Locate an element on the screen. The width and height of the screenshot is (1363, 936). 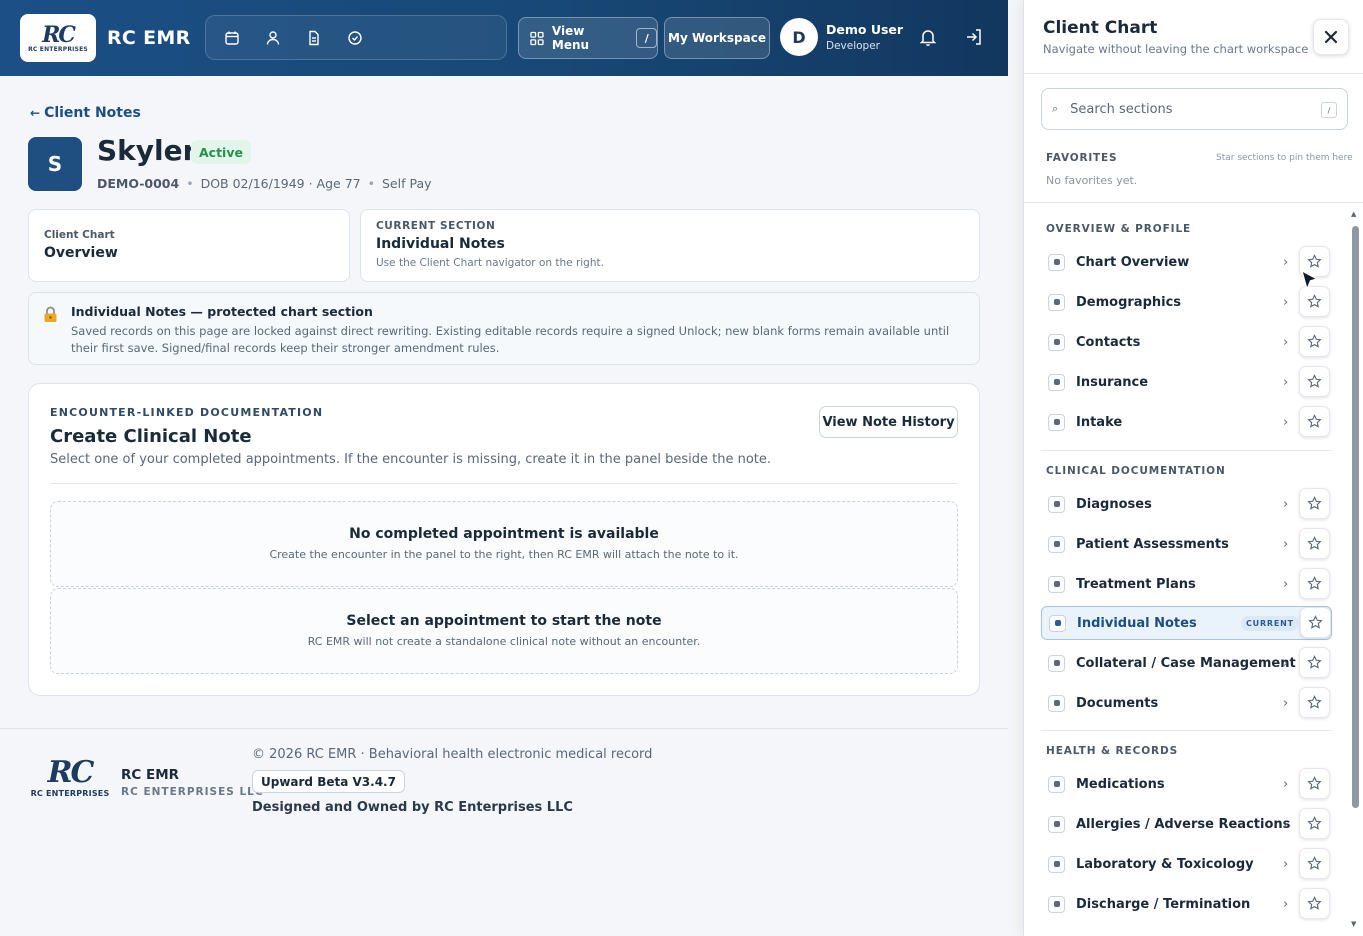
nav-item-treatment-plans: Treatment Plans › is located at coordinates (1186, 584).